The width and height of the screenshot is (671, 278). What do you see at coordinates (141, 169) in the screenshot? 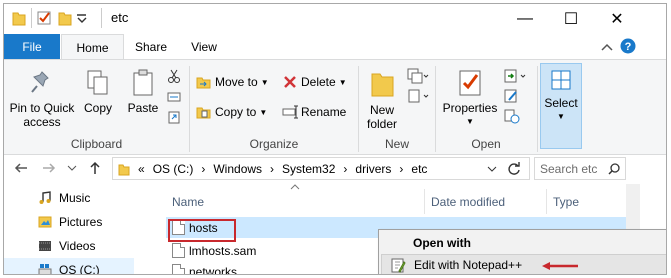
I see `overflow-chevron: «` at bounding box center [141, 169].